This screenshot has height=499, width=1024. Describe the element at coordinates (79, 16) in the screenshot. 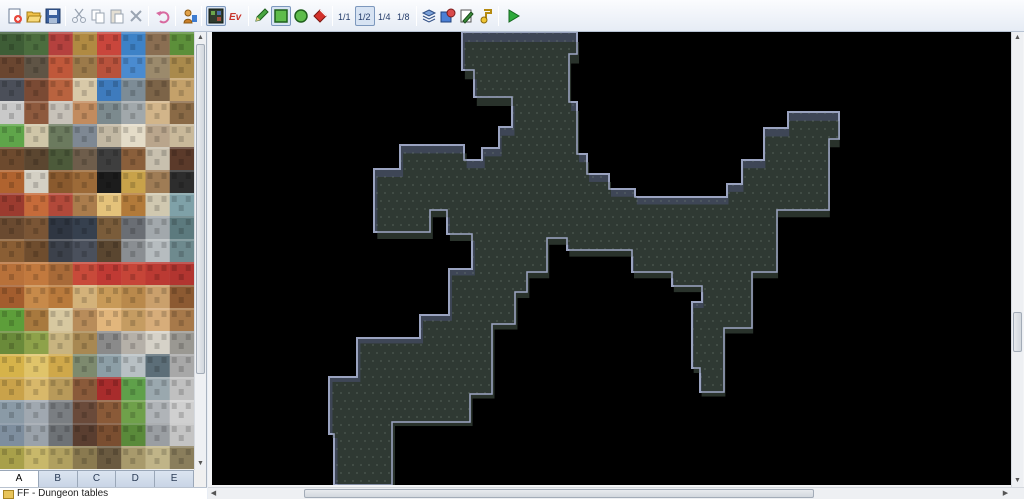

I see `cut-icon` at that location.